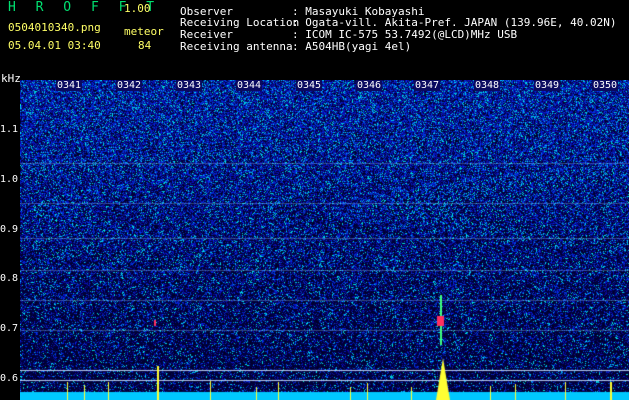  I want to click on antenna-value: : A504HB(yagi 4el), so click(352, 46).